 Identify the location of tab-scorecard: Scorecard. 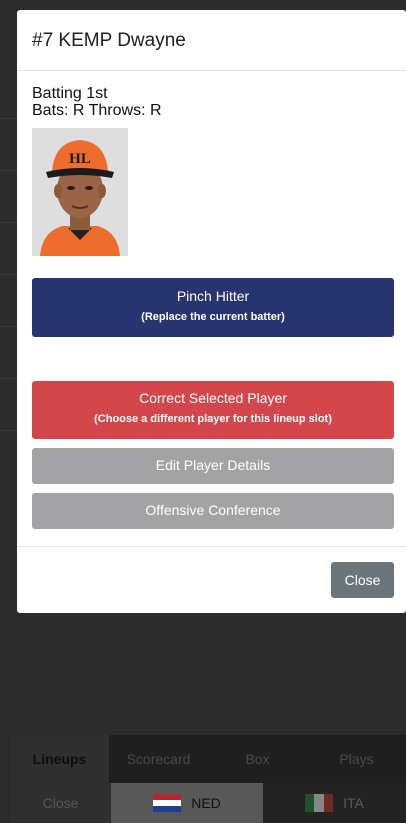
(158, 759).